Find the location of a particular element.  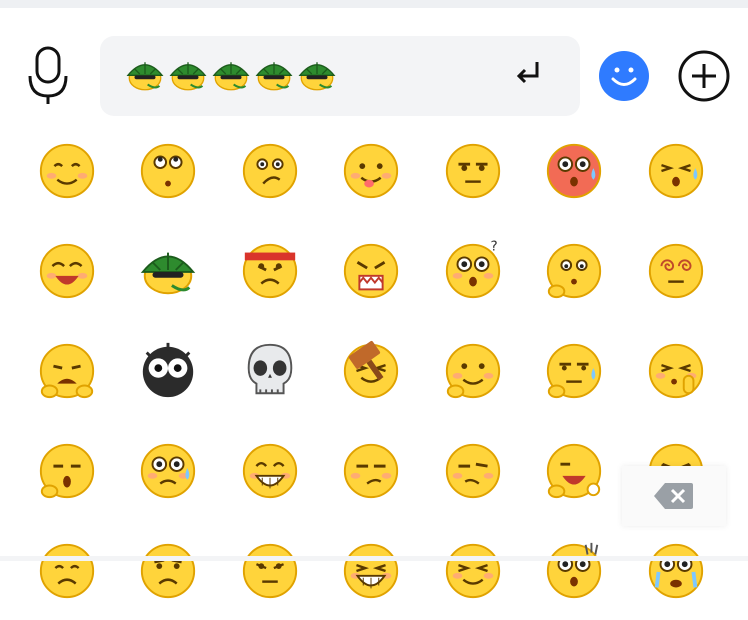

grimace-emoji-icon is located at coordinates (269, 471).